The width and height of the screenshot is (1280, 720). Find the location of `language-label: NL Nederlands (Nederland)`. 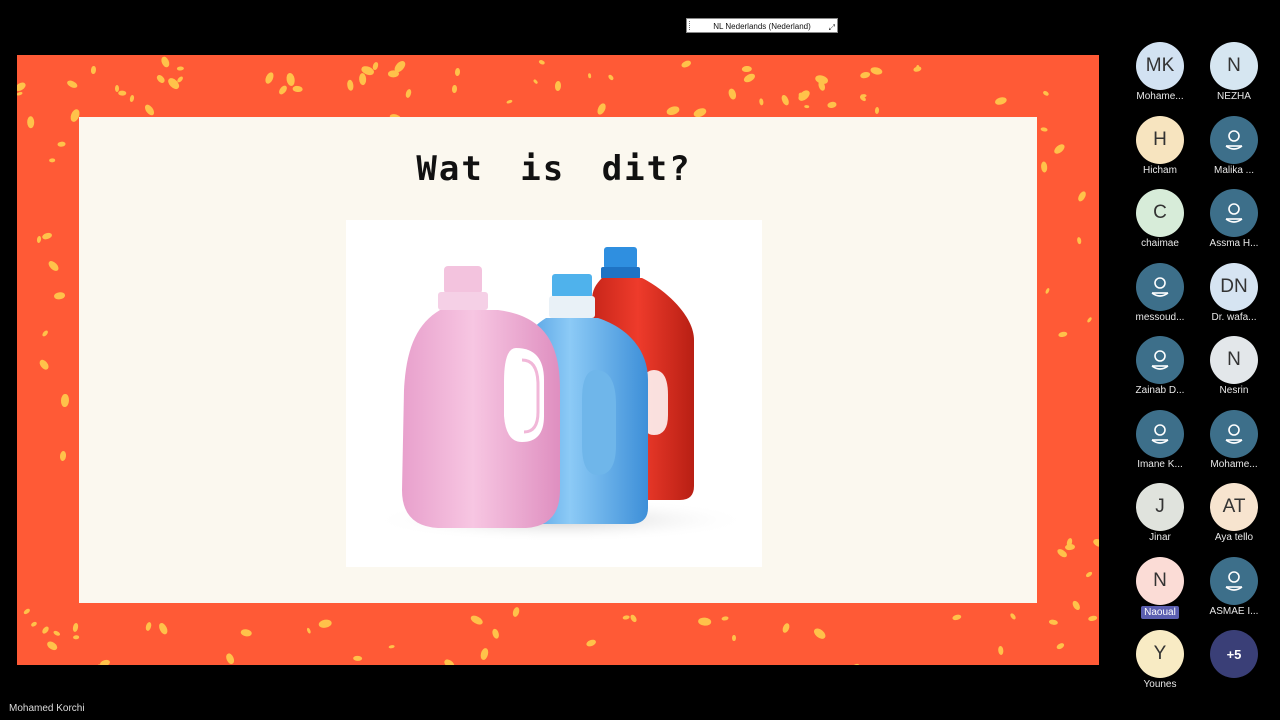

language-label: NL Nederlands (Nederland) is located at coordinates (762, 26).